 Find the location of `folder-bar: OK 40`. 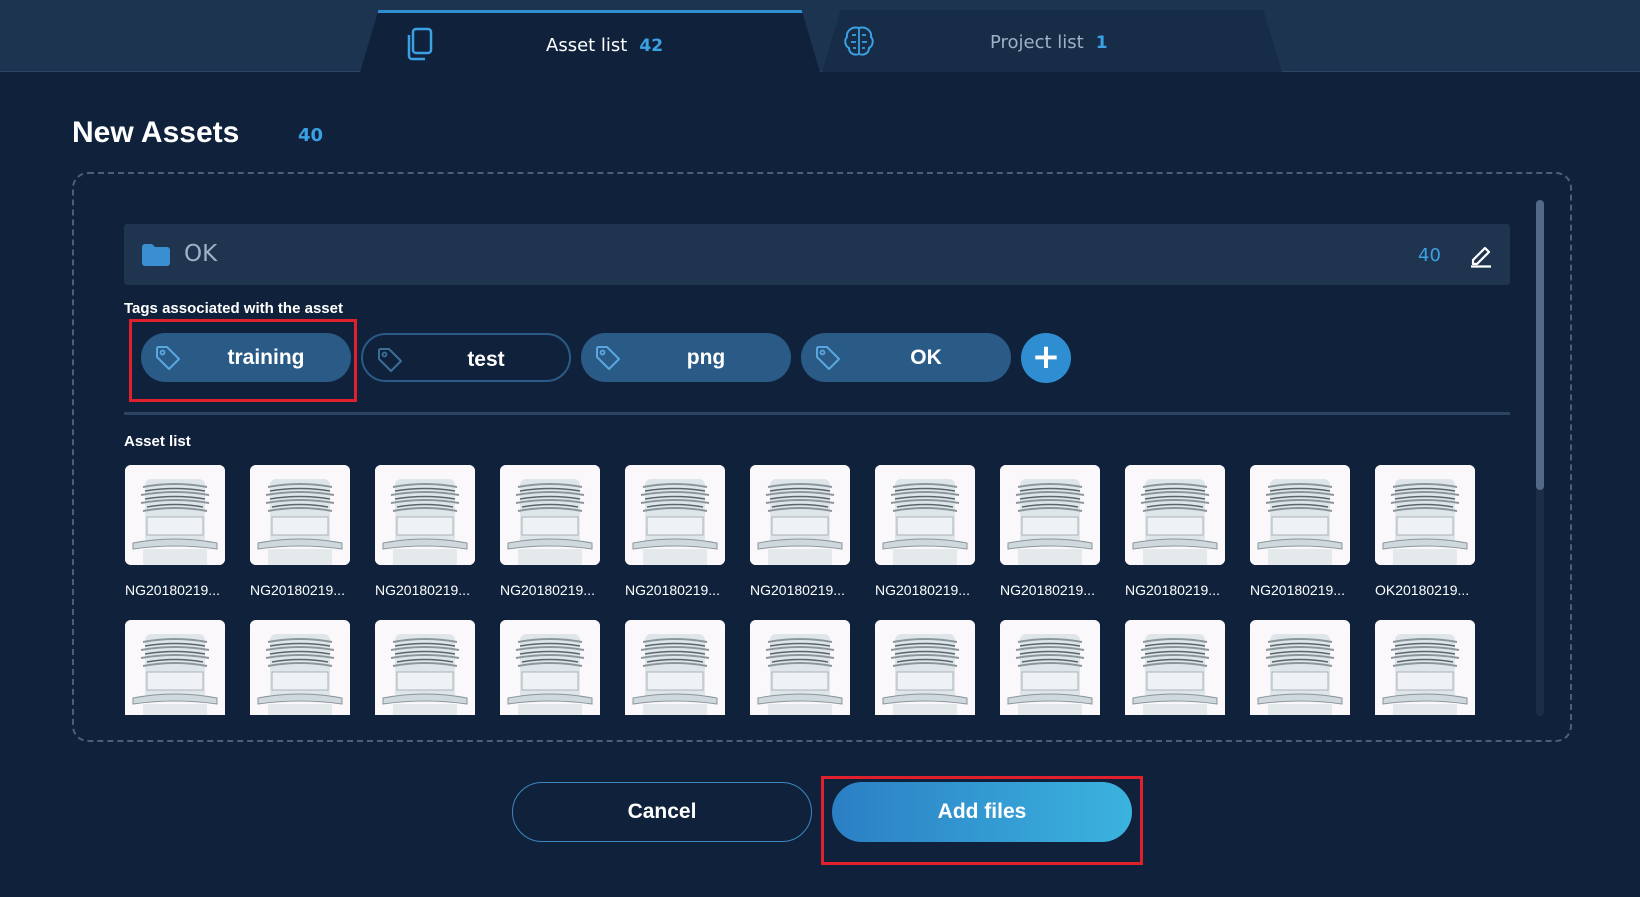

folder-bar: OK 40 is located at coordinates (817, 254).